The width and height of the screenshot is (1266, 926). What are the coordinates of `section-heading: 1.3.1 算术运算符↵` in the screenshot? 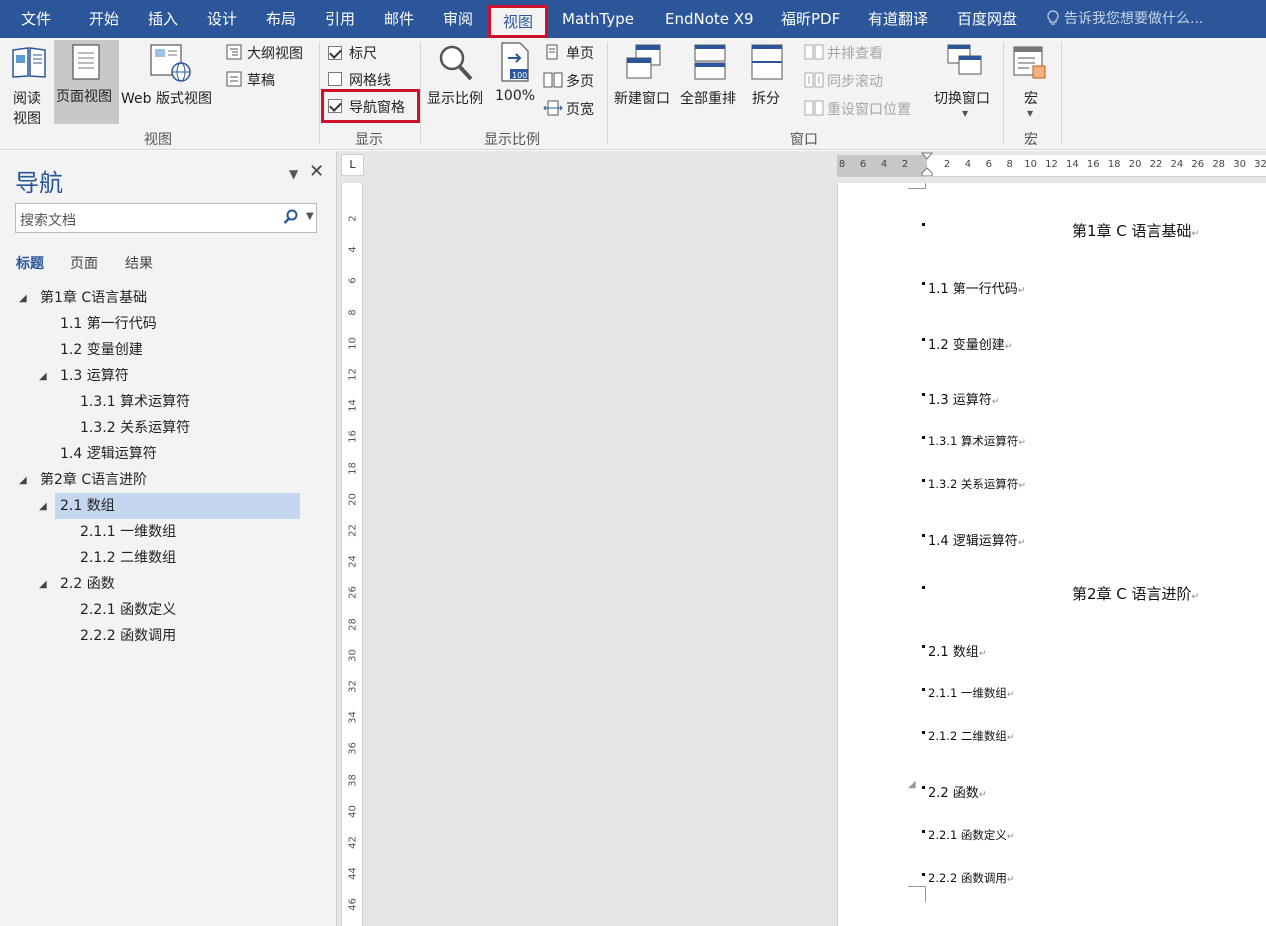 It's located at (977, 441).